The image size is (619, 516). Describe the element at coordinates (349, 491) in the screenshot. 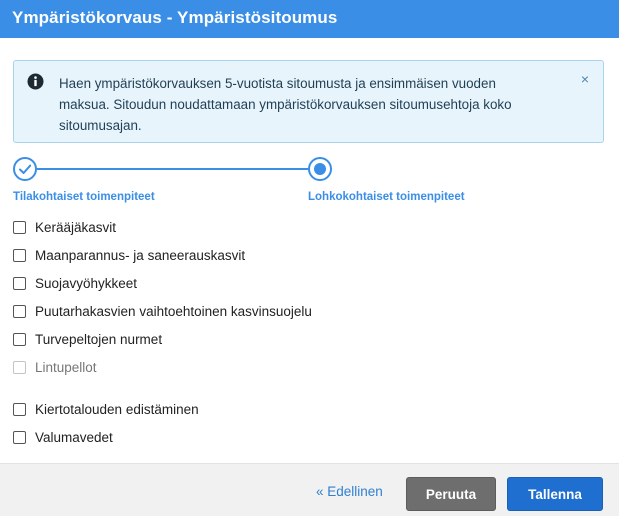

I see `previous-link: « Edellinen` at that location.